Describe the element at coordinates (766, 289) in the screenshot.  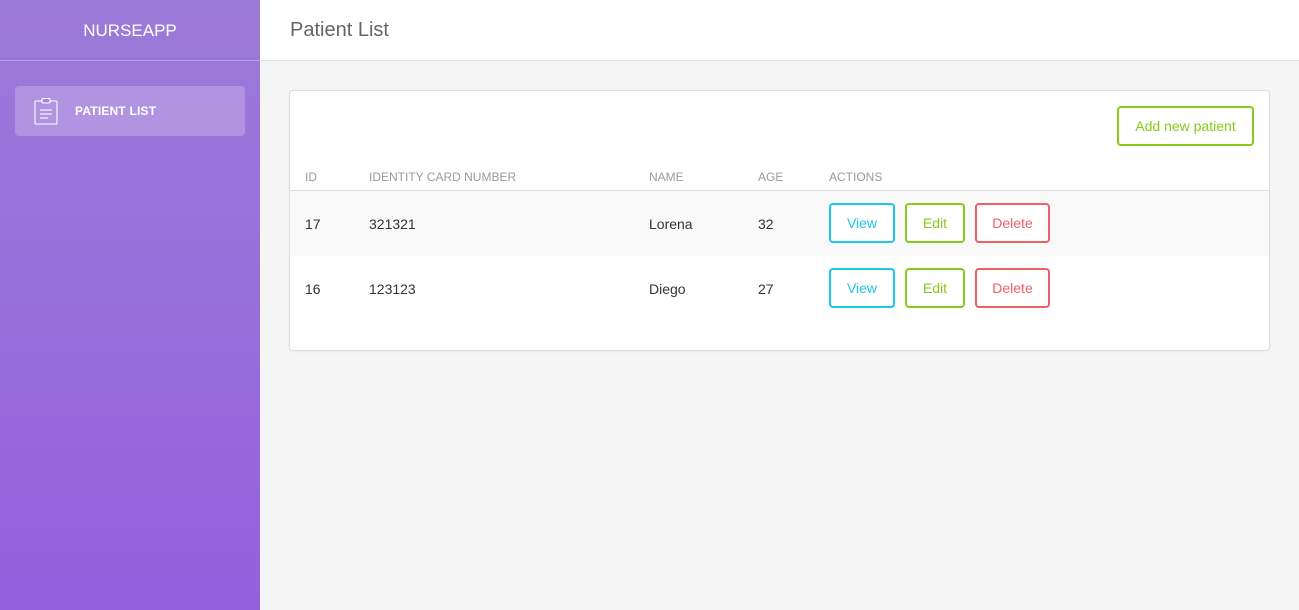
I see `cell-age: 27` at that location.